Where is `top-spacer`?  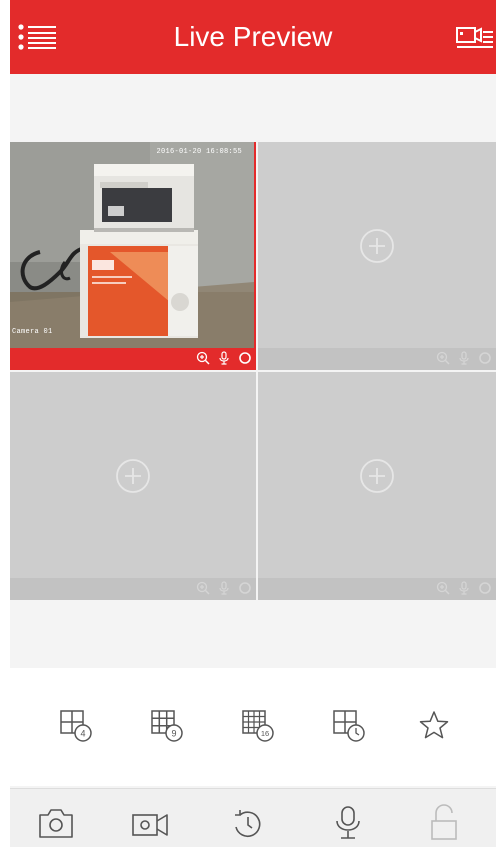
top-spacer is located at coordinates (253, 108).